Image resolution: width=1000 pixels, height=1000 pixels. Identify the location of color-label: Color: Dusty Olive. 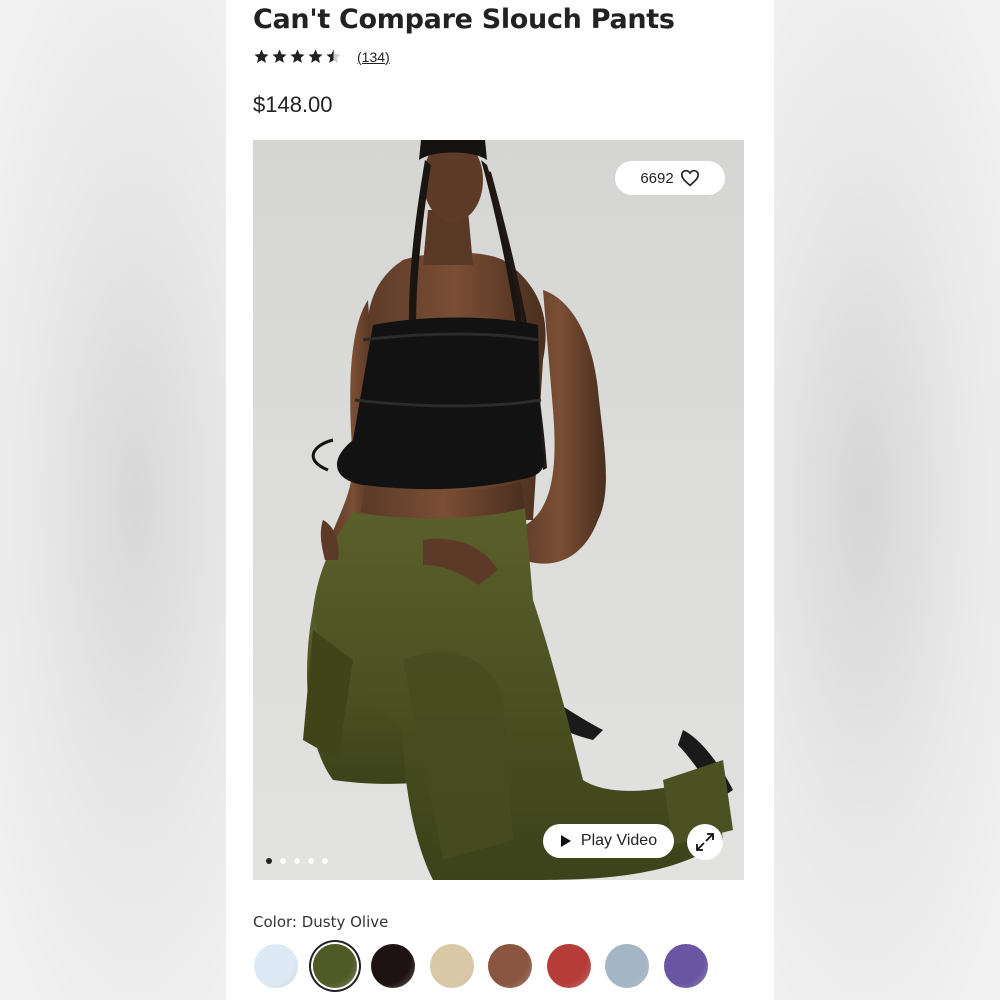
(321, 922).